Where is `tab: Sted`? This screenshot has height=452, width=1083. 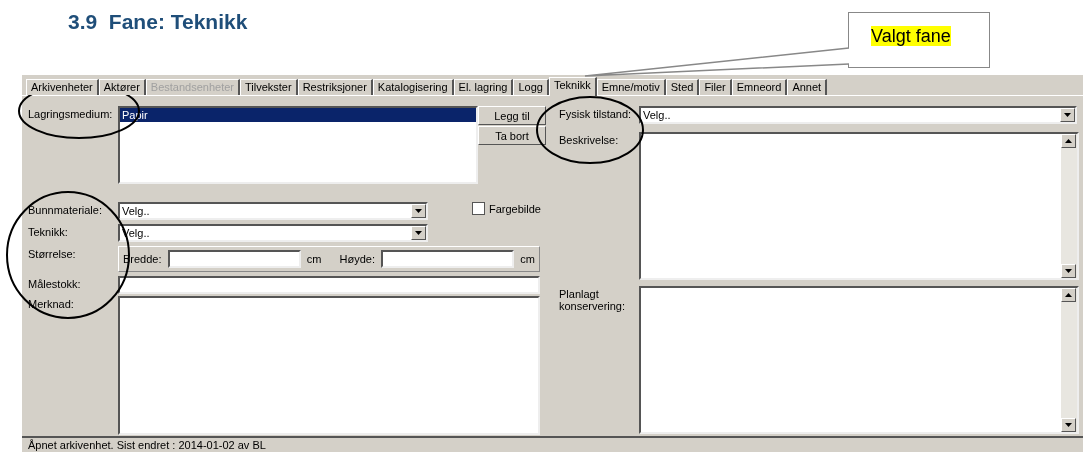
tab: Sted is located at coordinates (682, 87).